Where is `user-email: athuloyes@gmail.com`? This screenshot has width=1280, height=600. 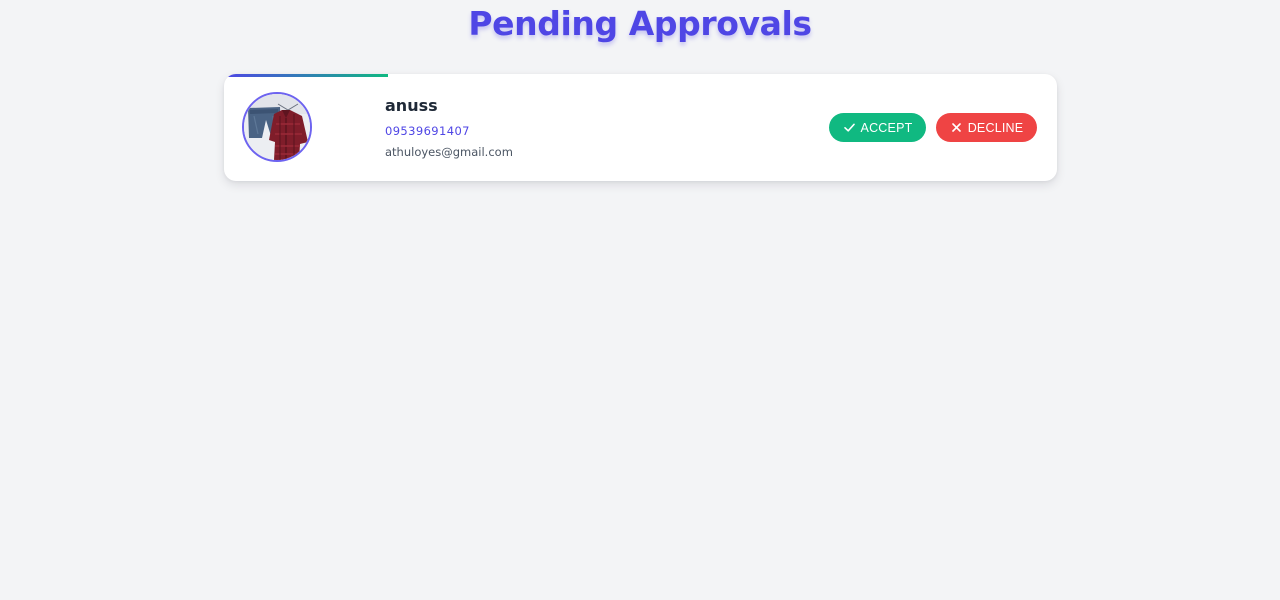
user-email: athuloyes@gmail.com is located at coordinates (449, 152).